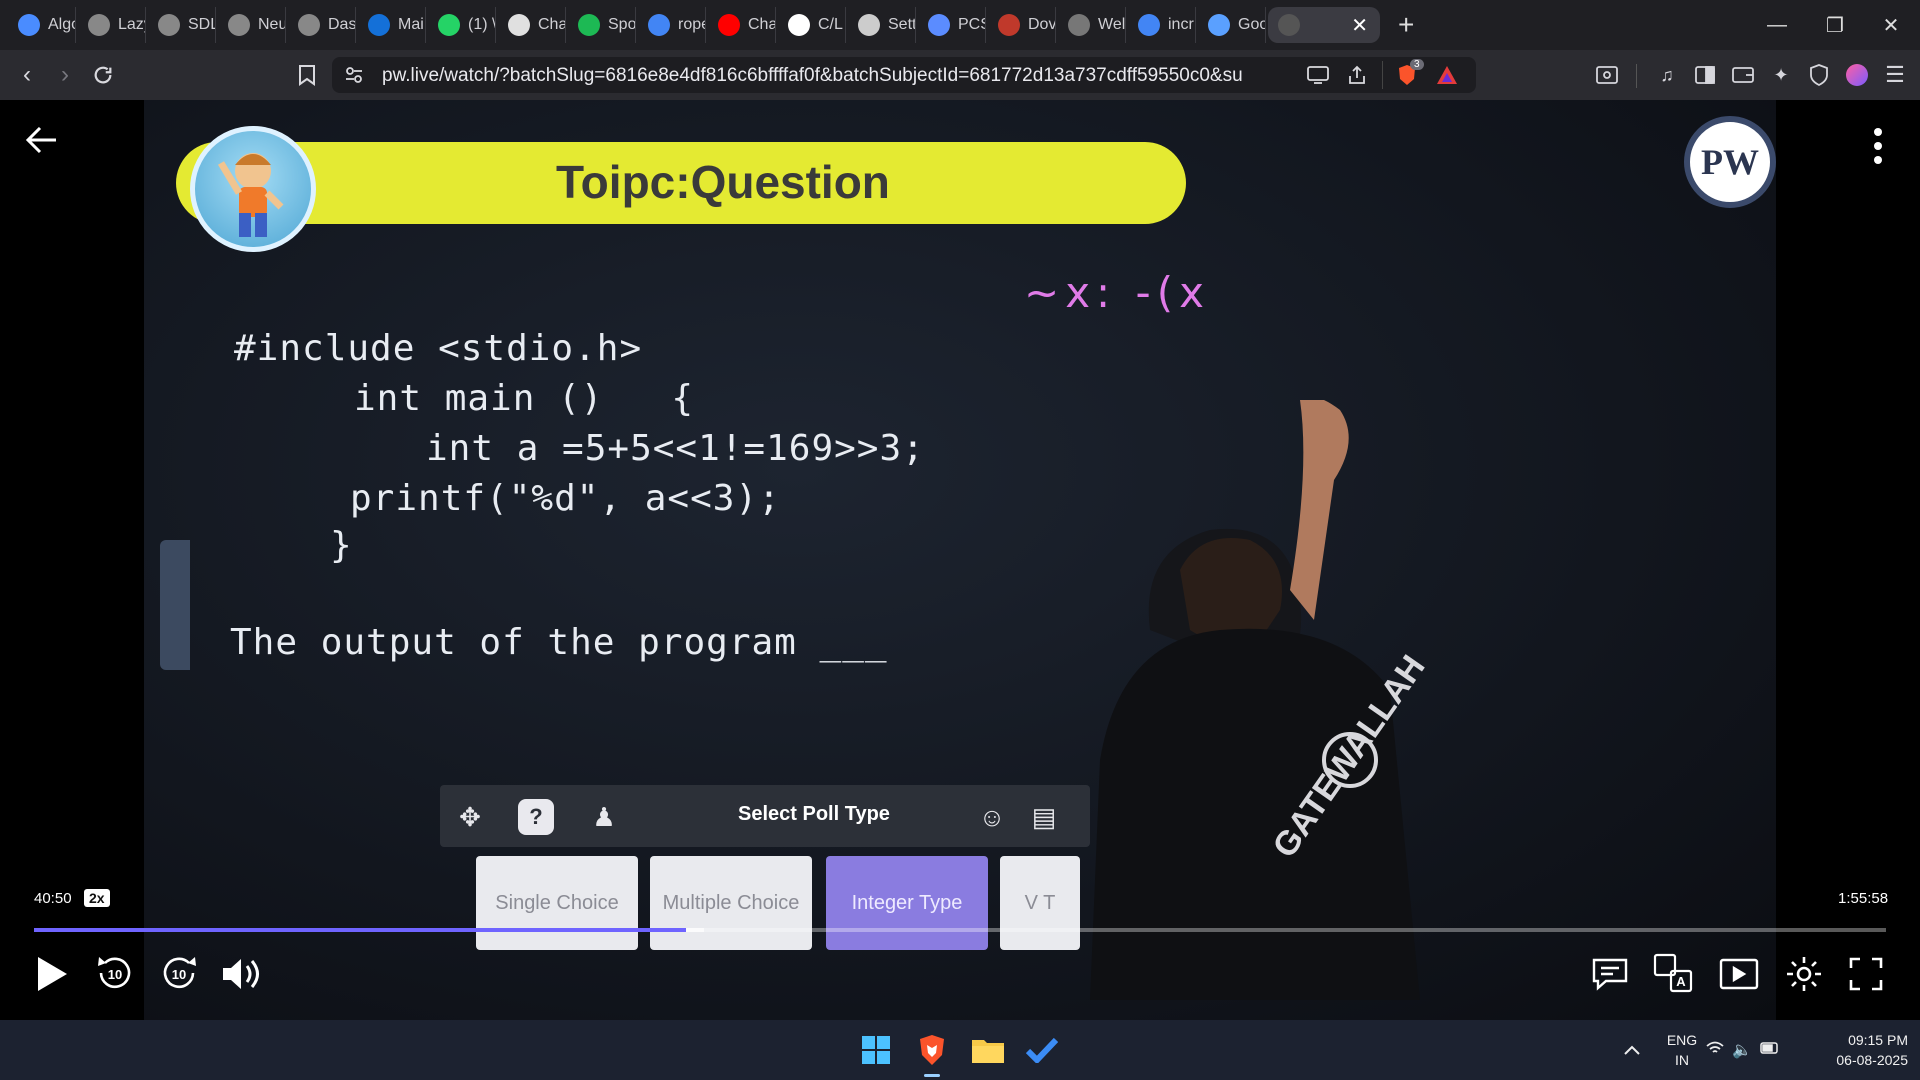  Describe the element at coordinates (1682, 1060) in the screenshot. I see `language-line-2: IN` at that location.